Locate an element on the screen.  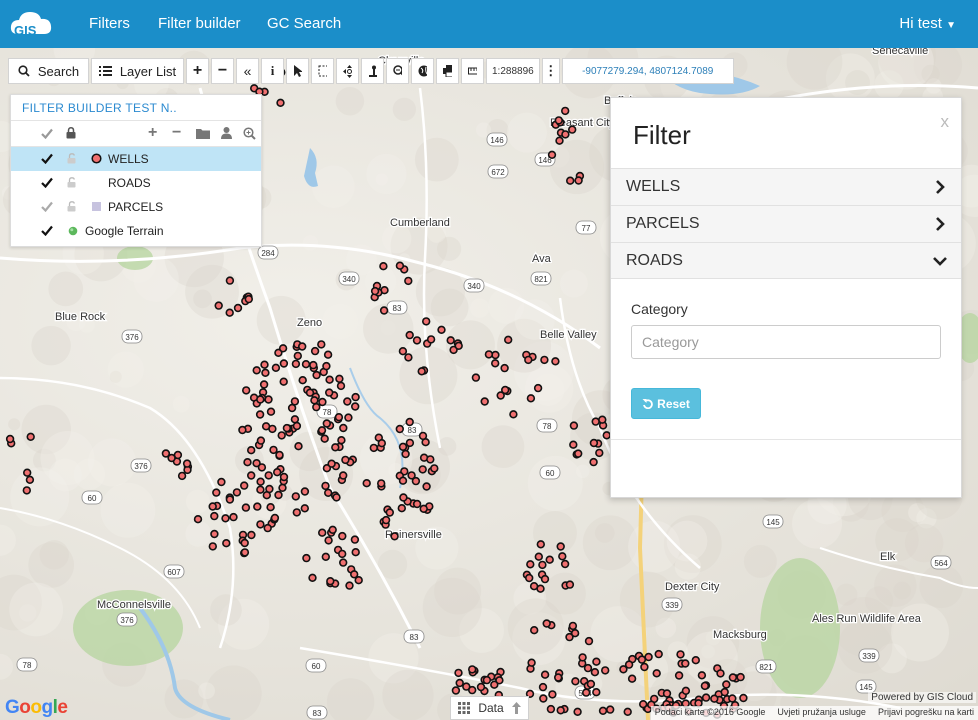
pan-button is located at coordinates (347, 71).